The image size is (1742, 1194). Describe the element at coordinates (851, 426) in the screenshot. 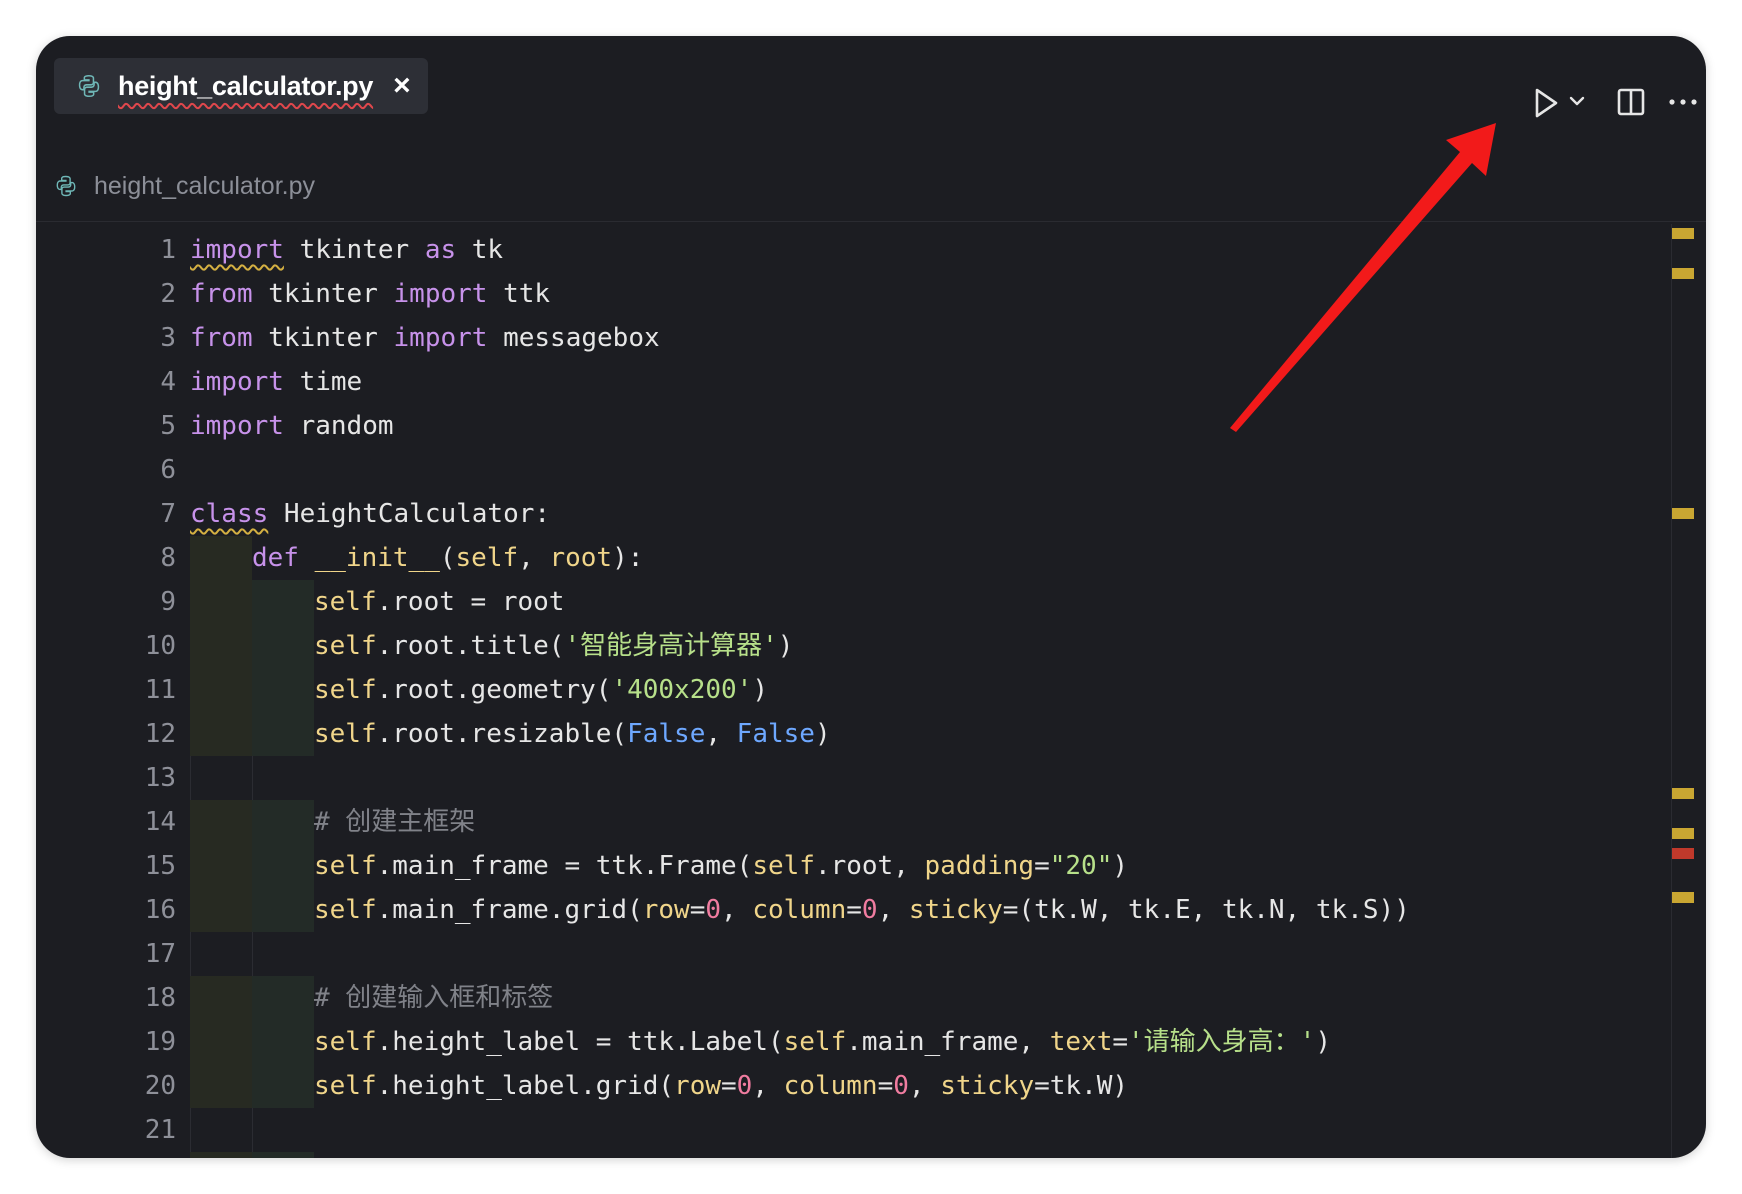

I see `code-line: 5 import random` at that location.